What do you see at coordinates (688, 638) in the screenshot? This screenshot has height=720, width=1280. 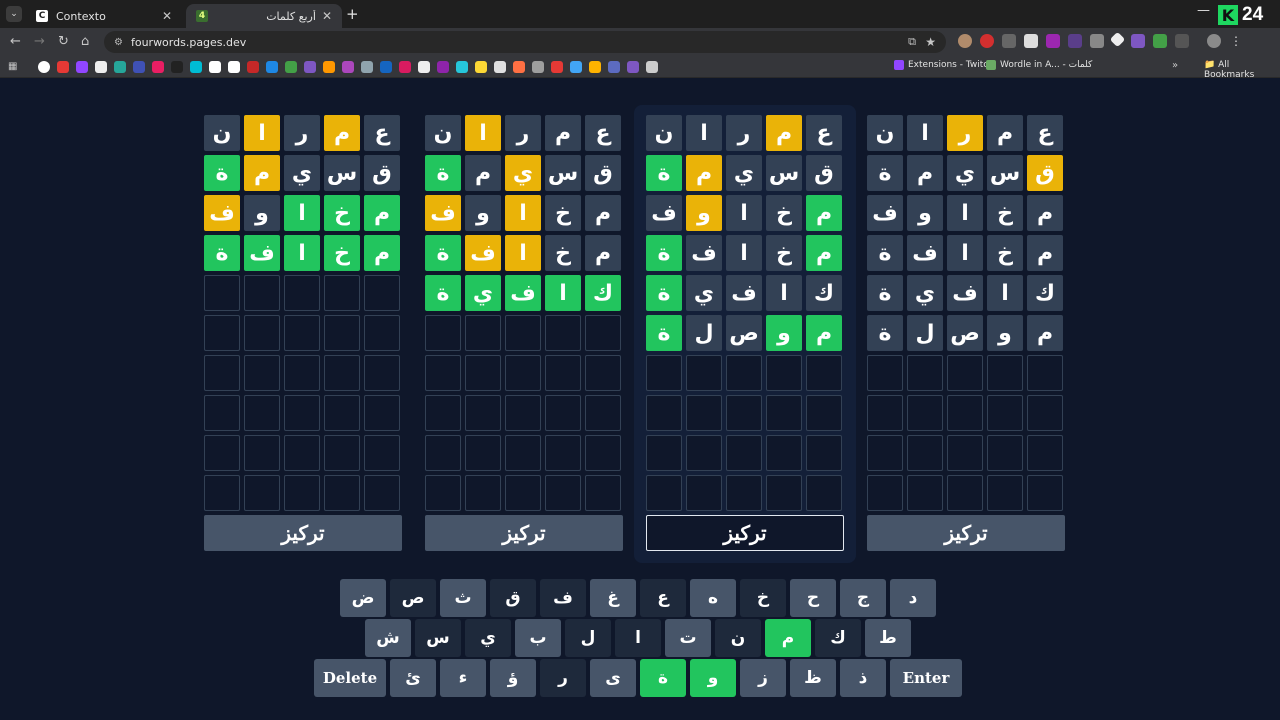 I see `key-letter: ت` at bounding box center [688, 638].